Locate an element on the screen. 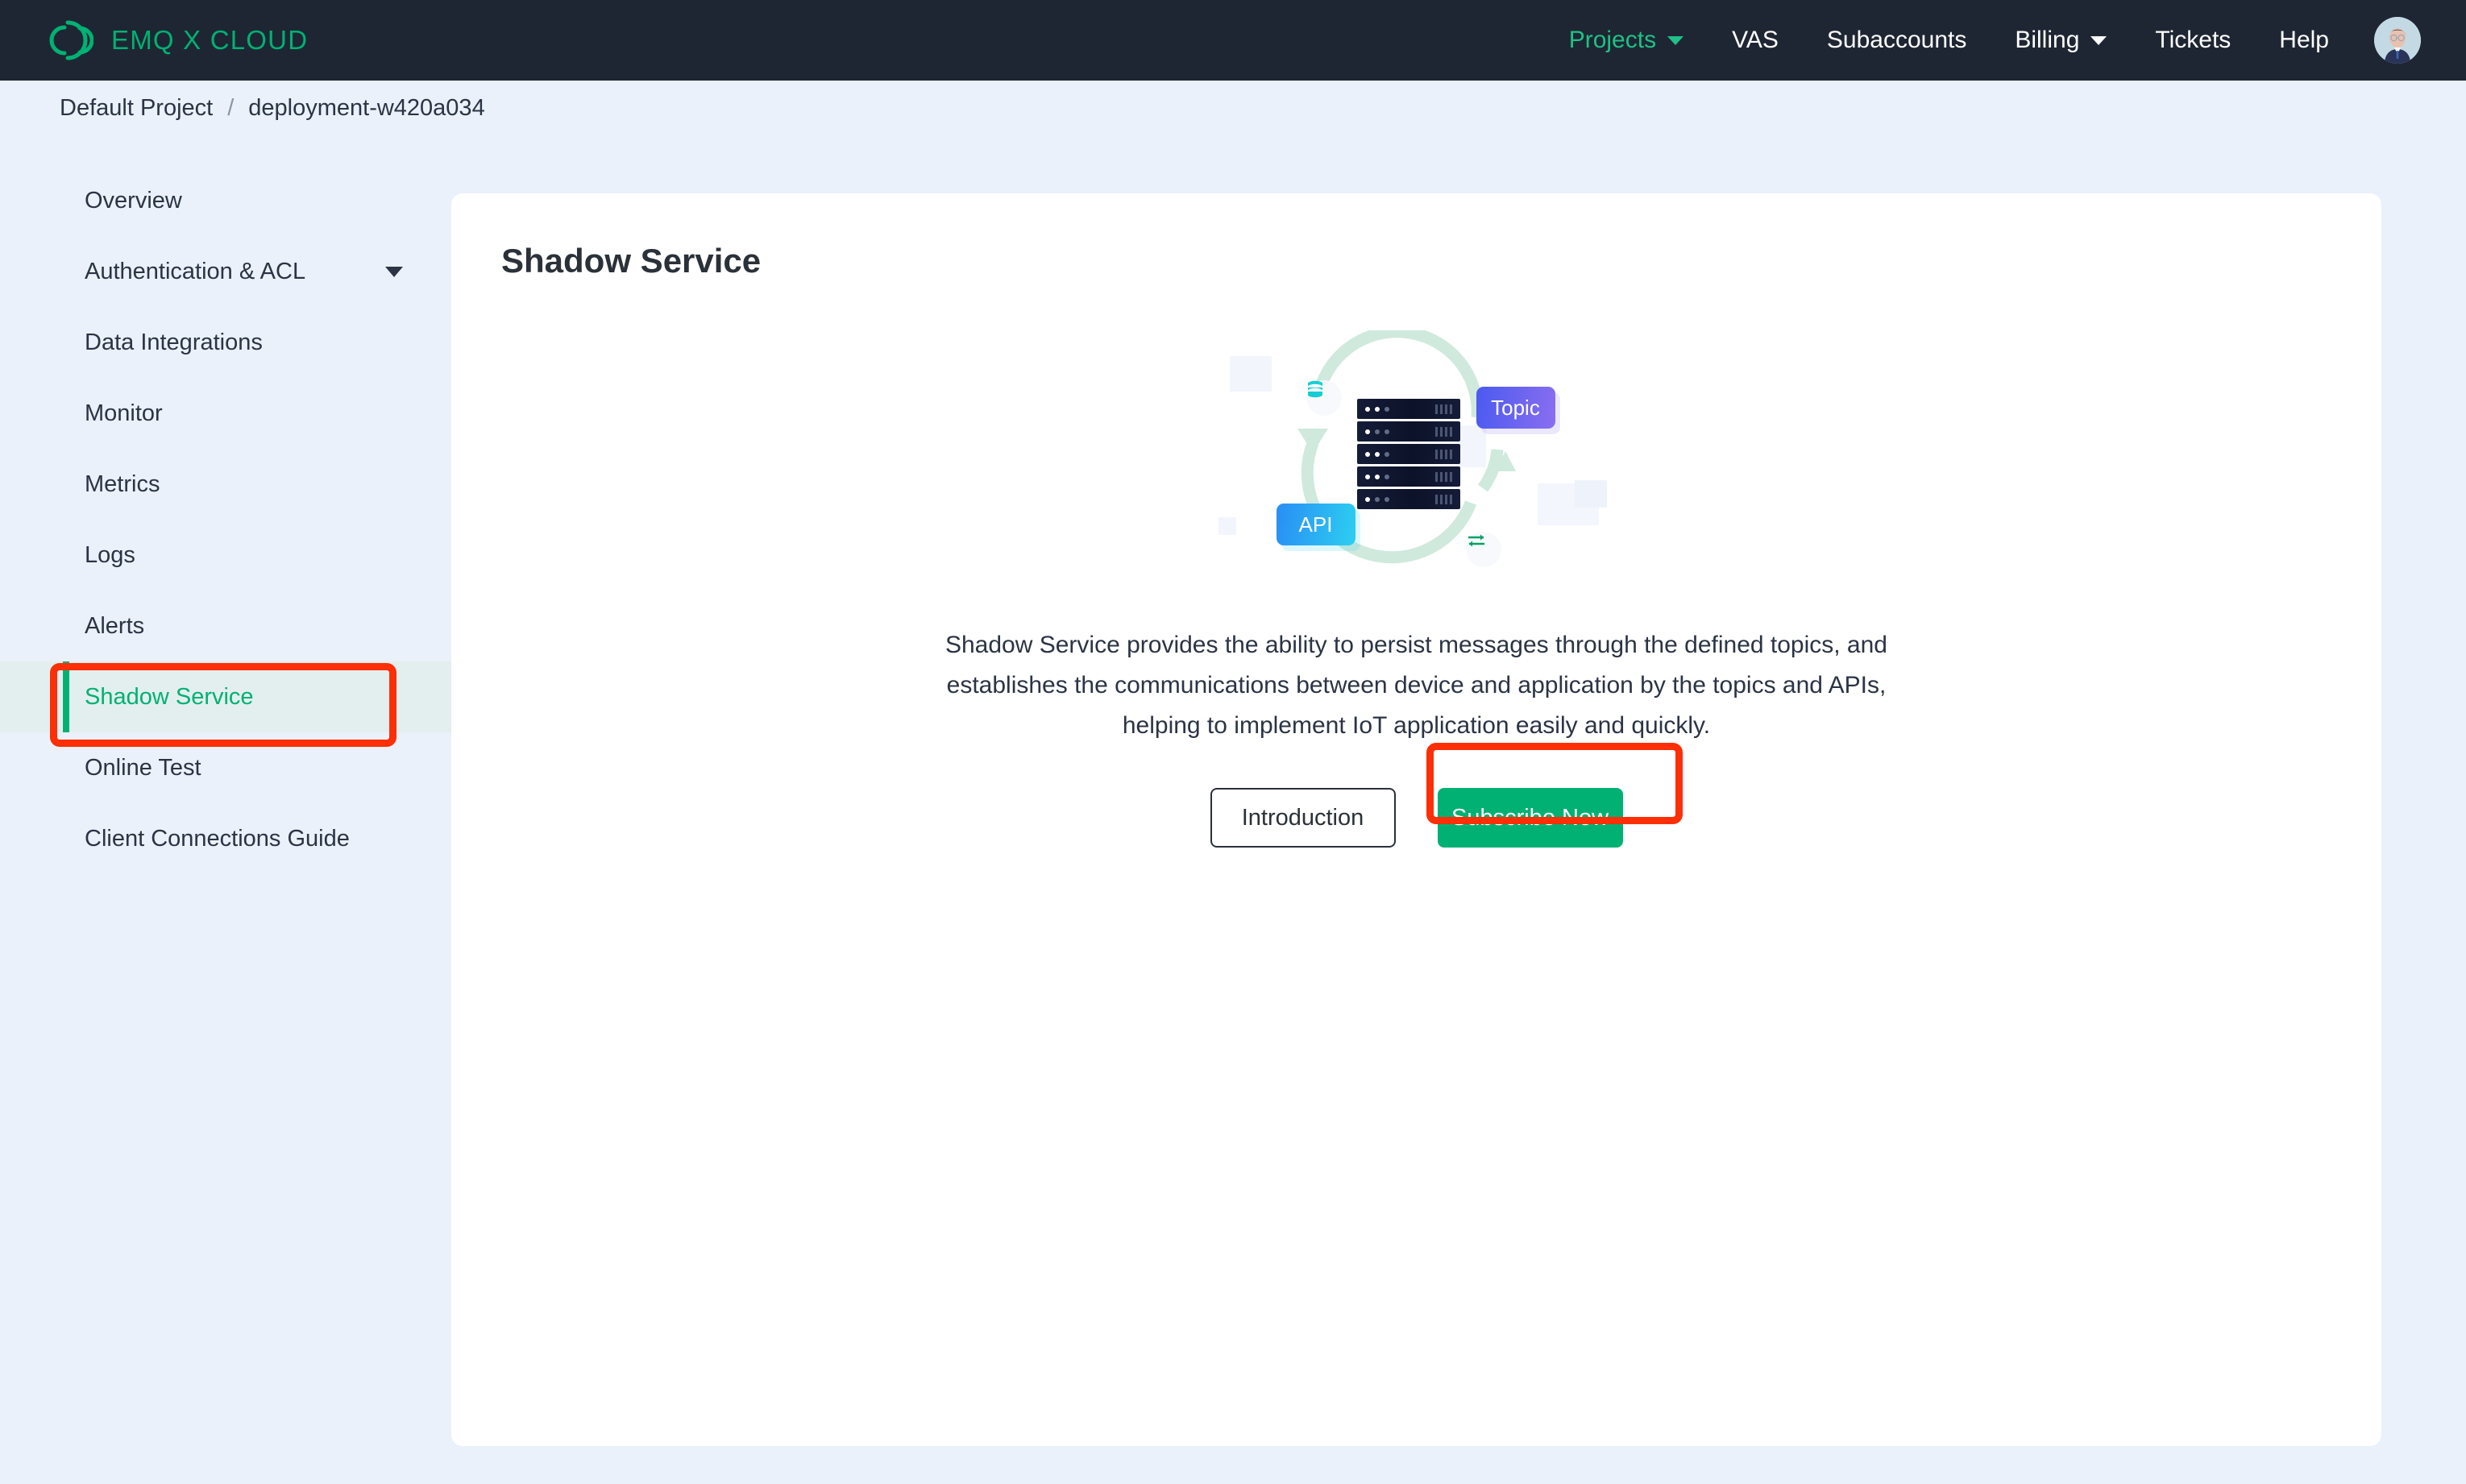 Image resolution: width=2466 pixels, height=1484 pixels. sidebar-item-alerts: Alerts is located at coordinates (225, 626).